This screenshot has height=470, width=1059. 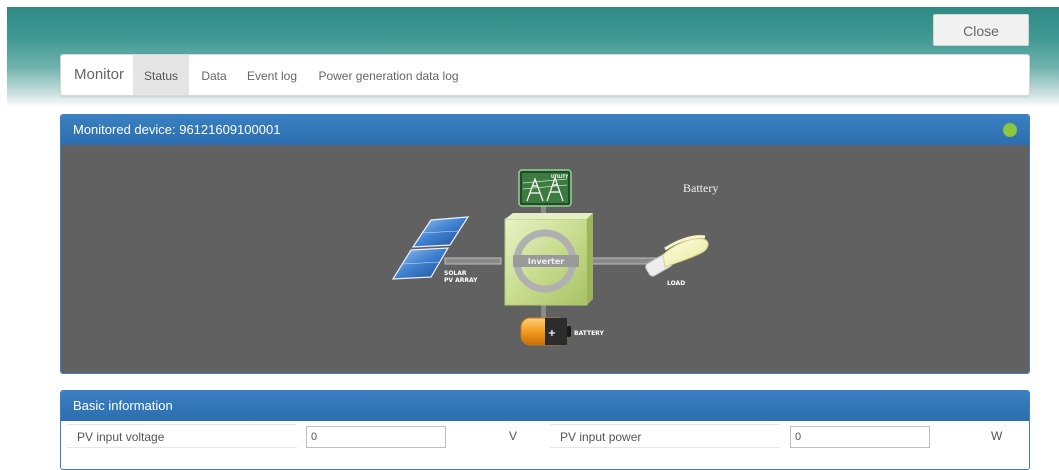 I want to click on utility-icon: UTILITY, so click(x=545, y=188).